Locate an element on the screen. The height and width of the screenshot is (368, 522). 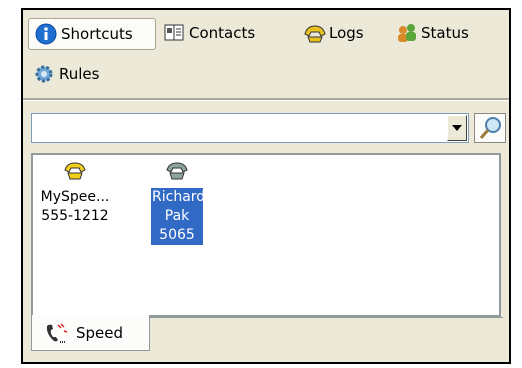
tab-contacts: Contacts is located at coordinates (209, 33).